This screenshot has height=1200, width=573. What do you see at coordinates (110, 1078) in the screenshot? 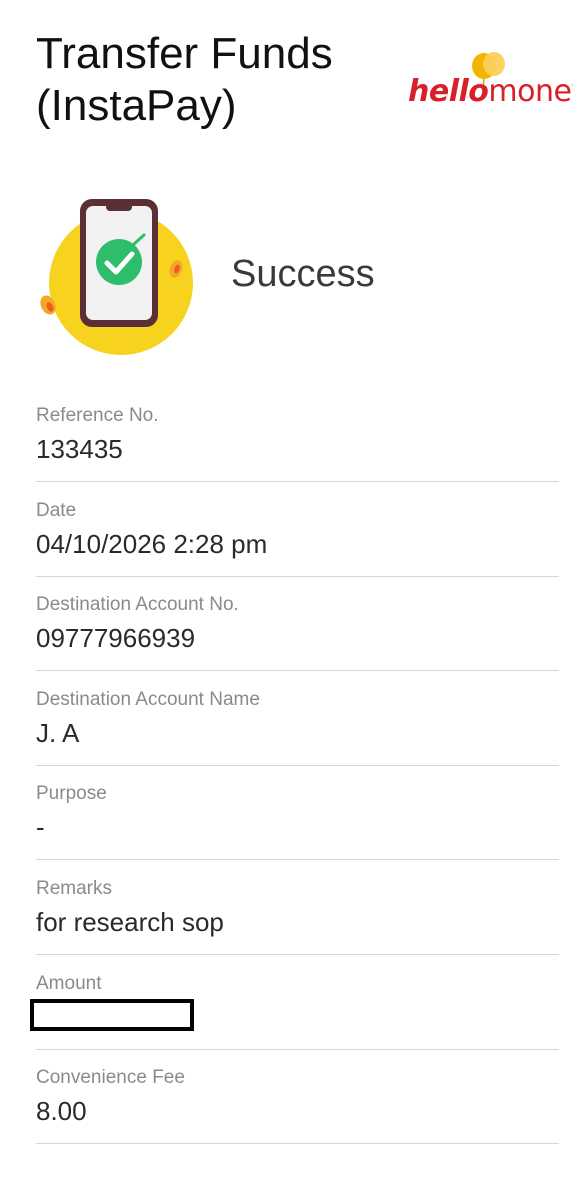
I see `field-label: Convenience Fee` at bounding box center [110, 1078].